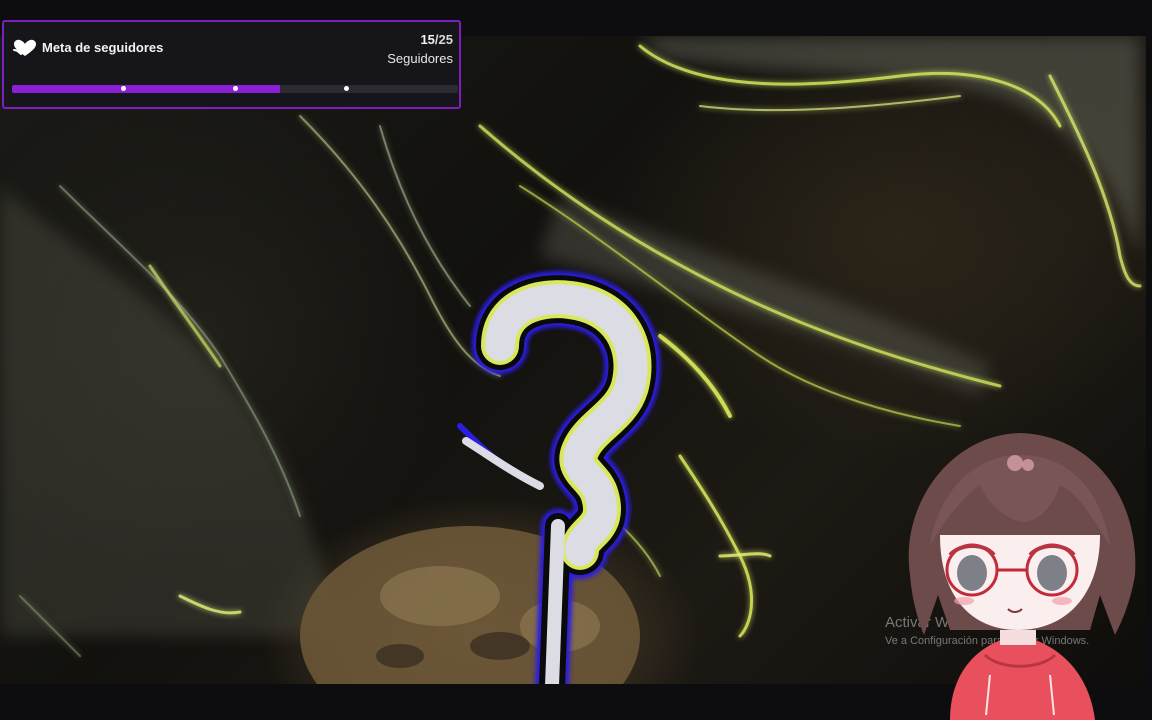 Image resolution: width=1152 pixels, height=720 pixels. Describe the element at coordinates (231, 64) in the screenshot. I see `follower-goal-widget: Meta de seguidores 15/25 Seguidores` at that location.